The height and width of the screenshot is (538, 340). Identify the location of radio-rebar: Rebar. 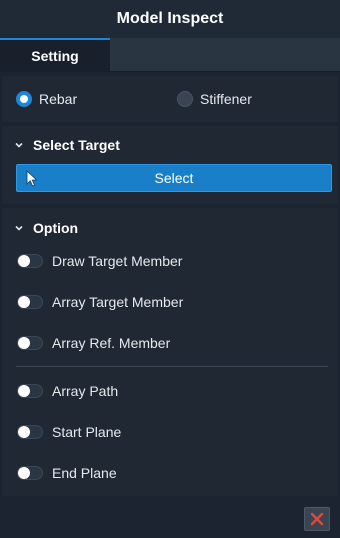
(46, 99).